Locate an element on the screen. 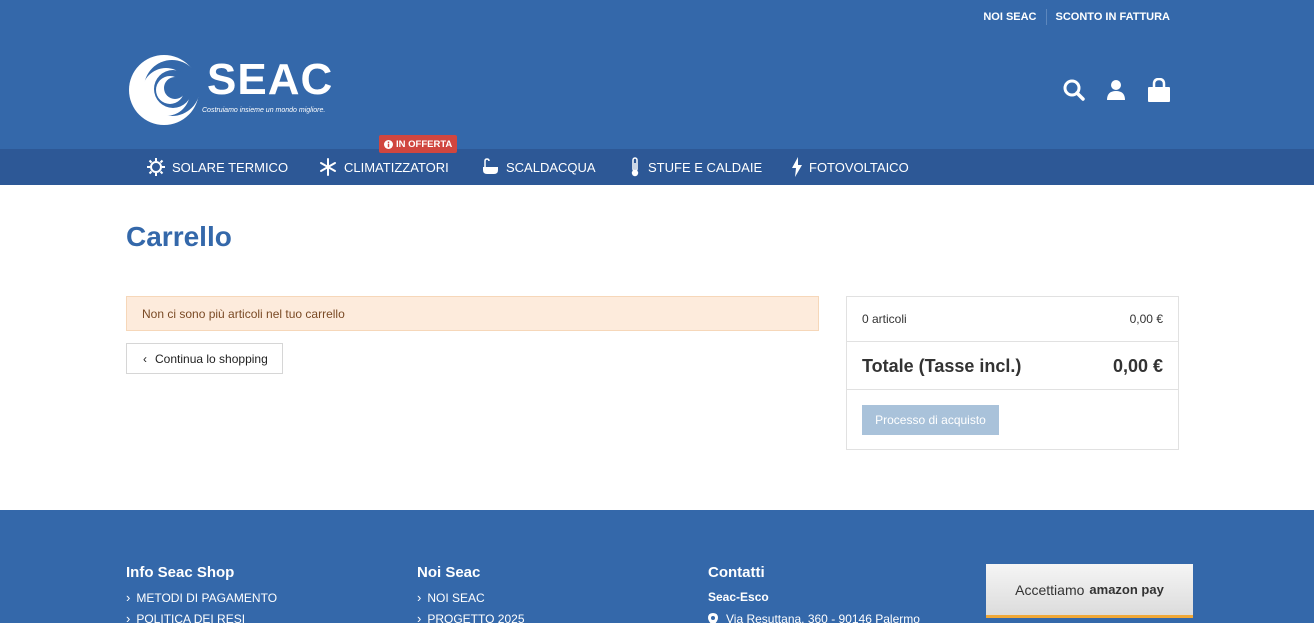 The image size is (1314, 623). top-link-sconto: SCONTO IN FATTURA is located at coordinates (1113, 17).